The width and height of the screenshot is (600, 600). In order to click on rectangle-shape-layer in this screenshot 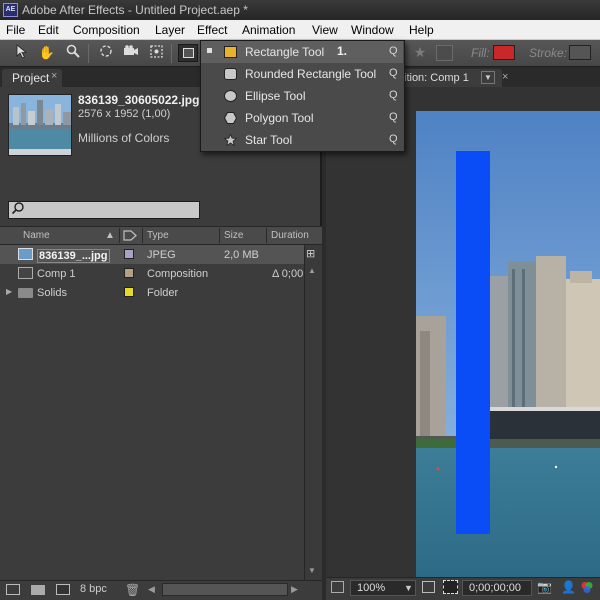, I will do `click(473, 342)`.